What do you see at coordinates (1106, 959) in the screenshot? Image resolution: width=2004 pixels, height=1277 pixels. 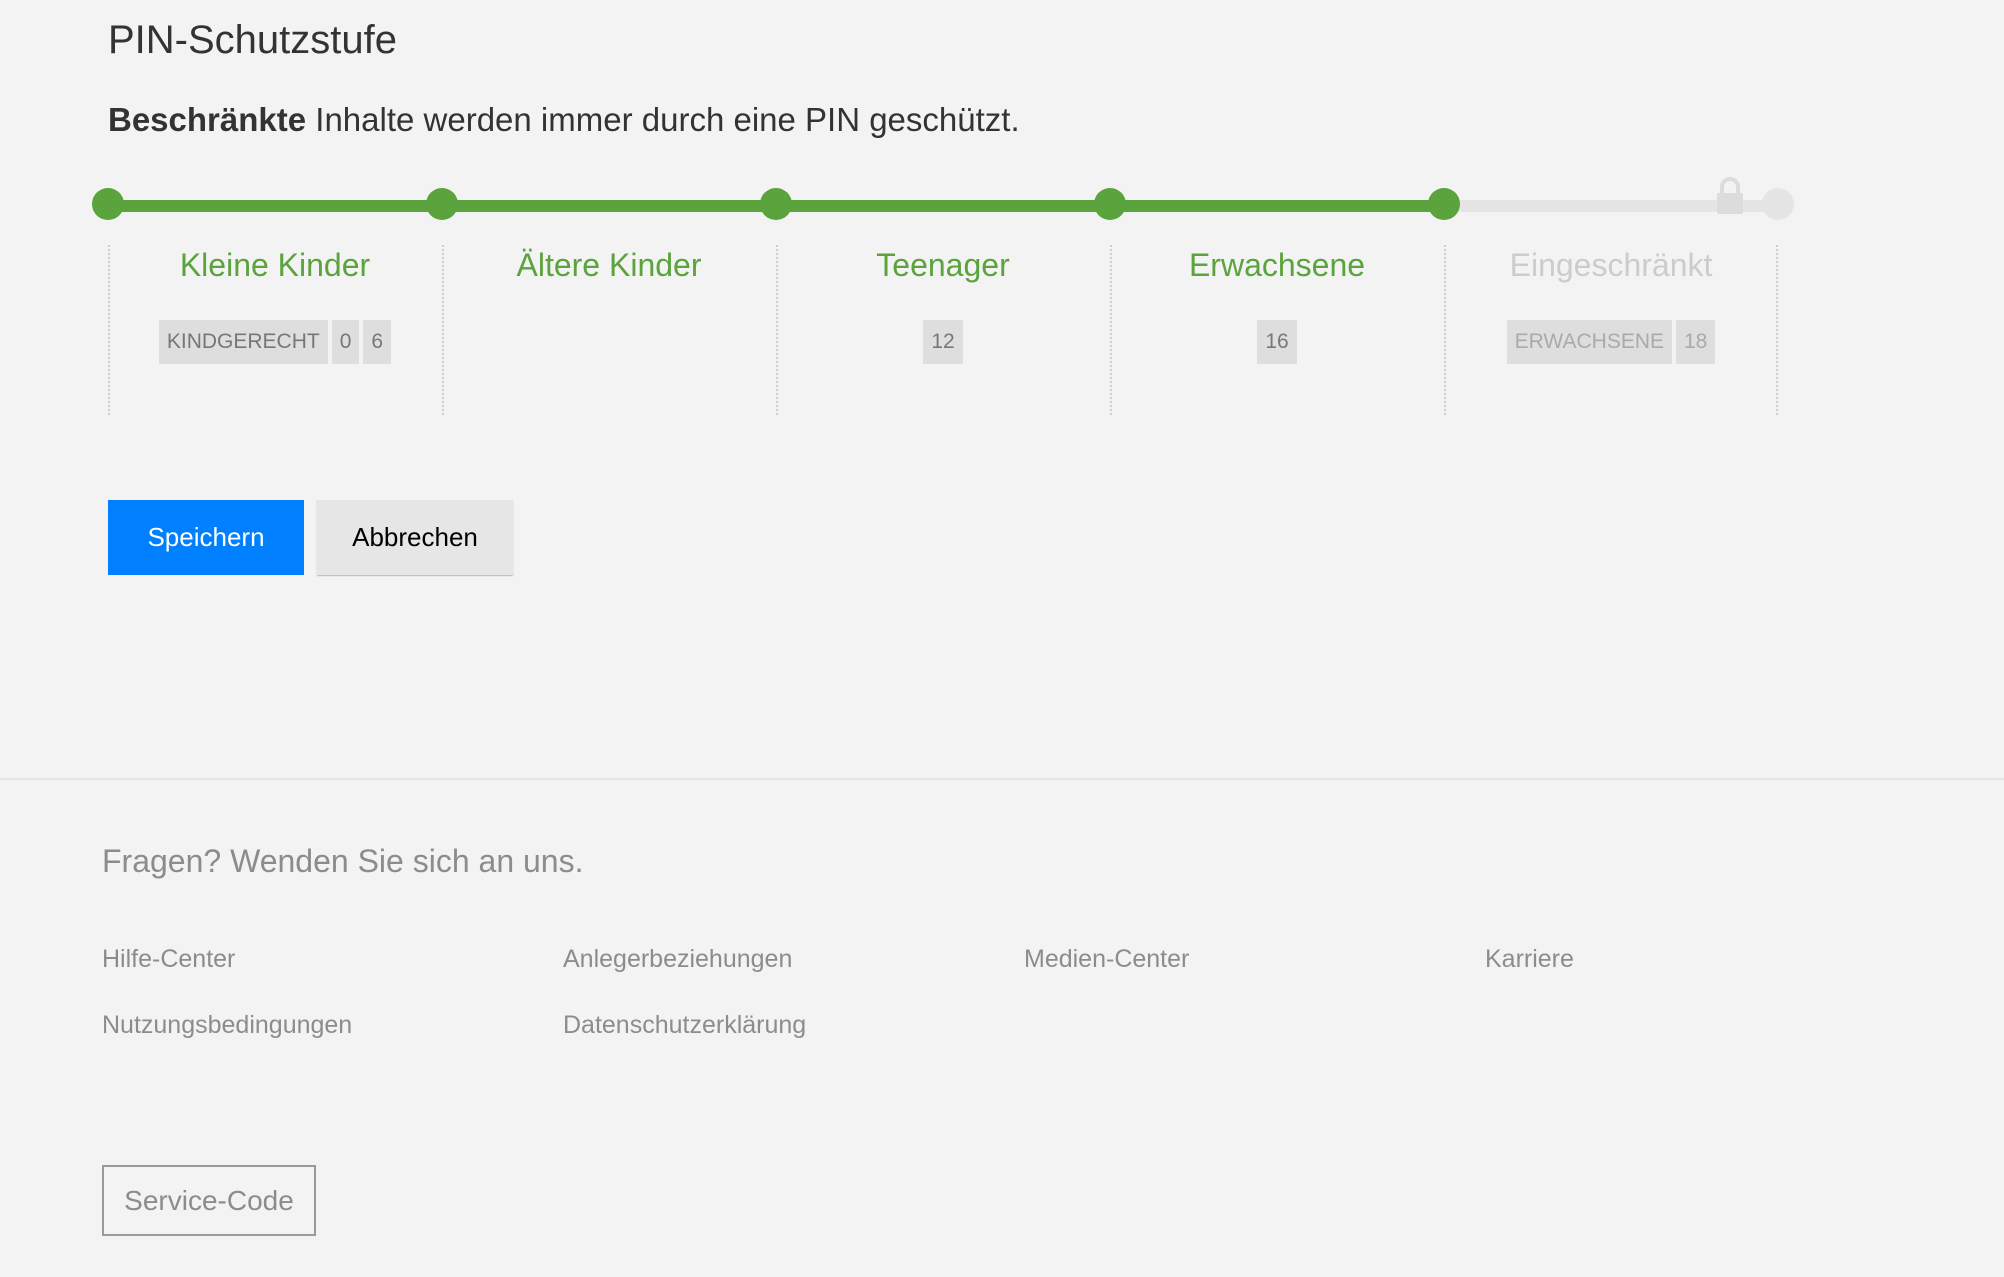 I see `footer-link-medien-center: Medien-Center` at bounding box center [1106, 959].